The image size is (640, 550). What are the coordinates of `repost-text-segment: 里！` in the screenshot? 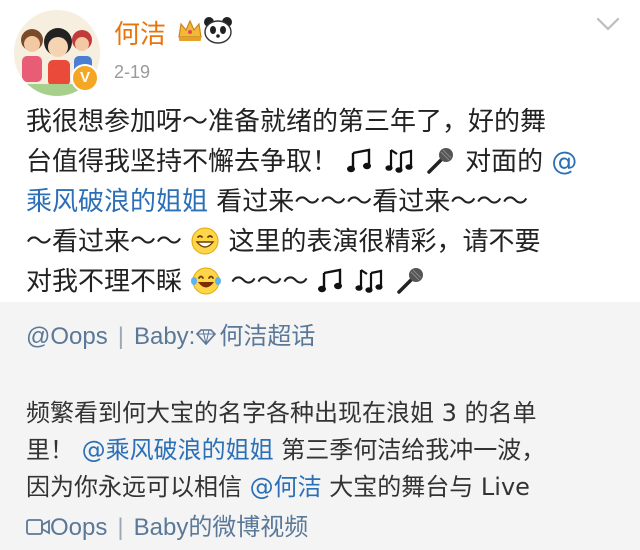 It's located at (50, 450).